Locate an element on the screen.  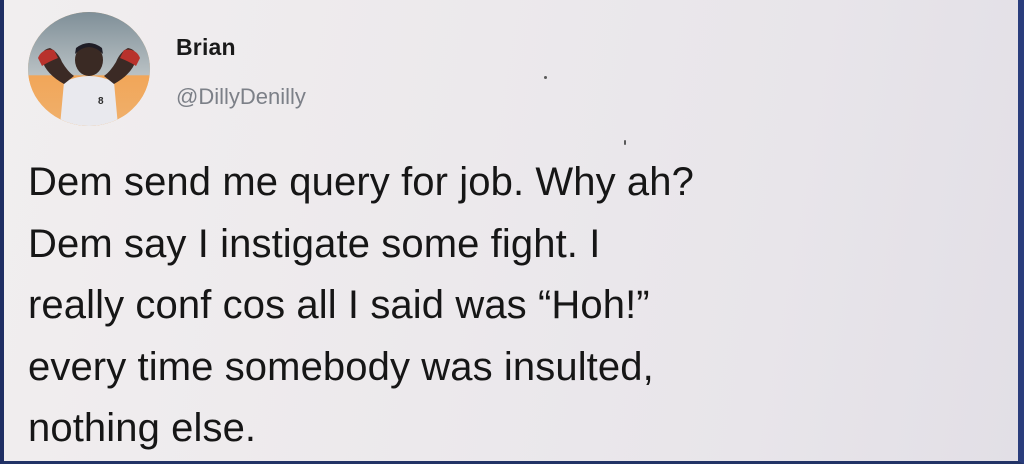
avatar: 8 is located at coordinates (89, 69).